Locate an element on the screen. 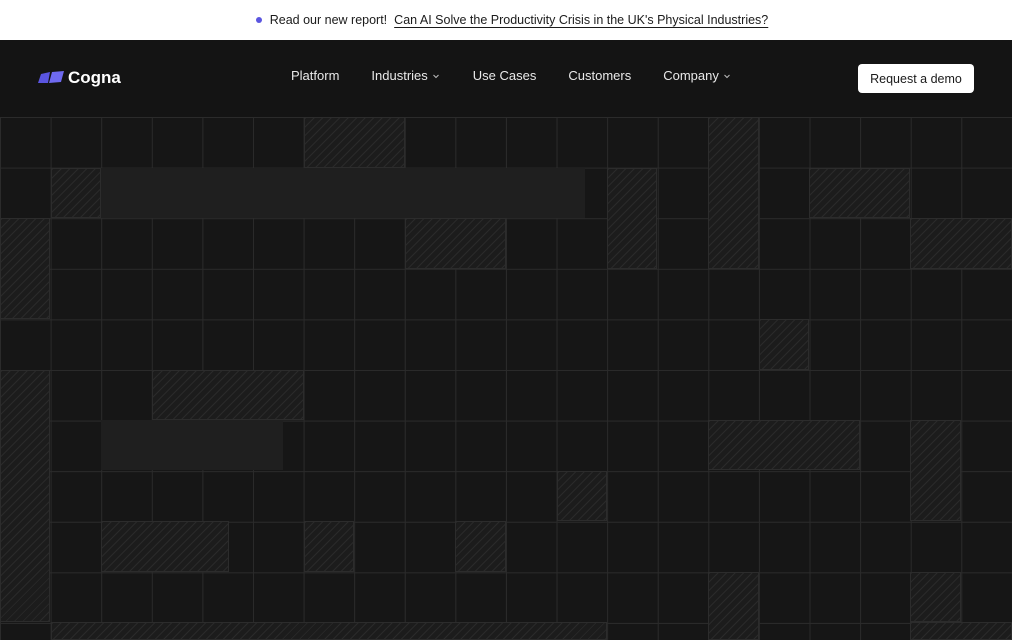 The image size is (1024, 640). cogna-logo-icon is located at coordinates (51, 77).